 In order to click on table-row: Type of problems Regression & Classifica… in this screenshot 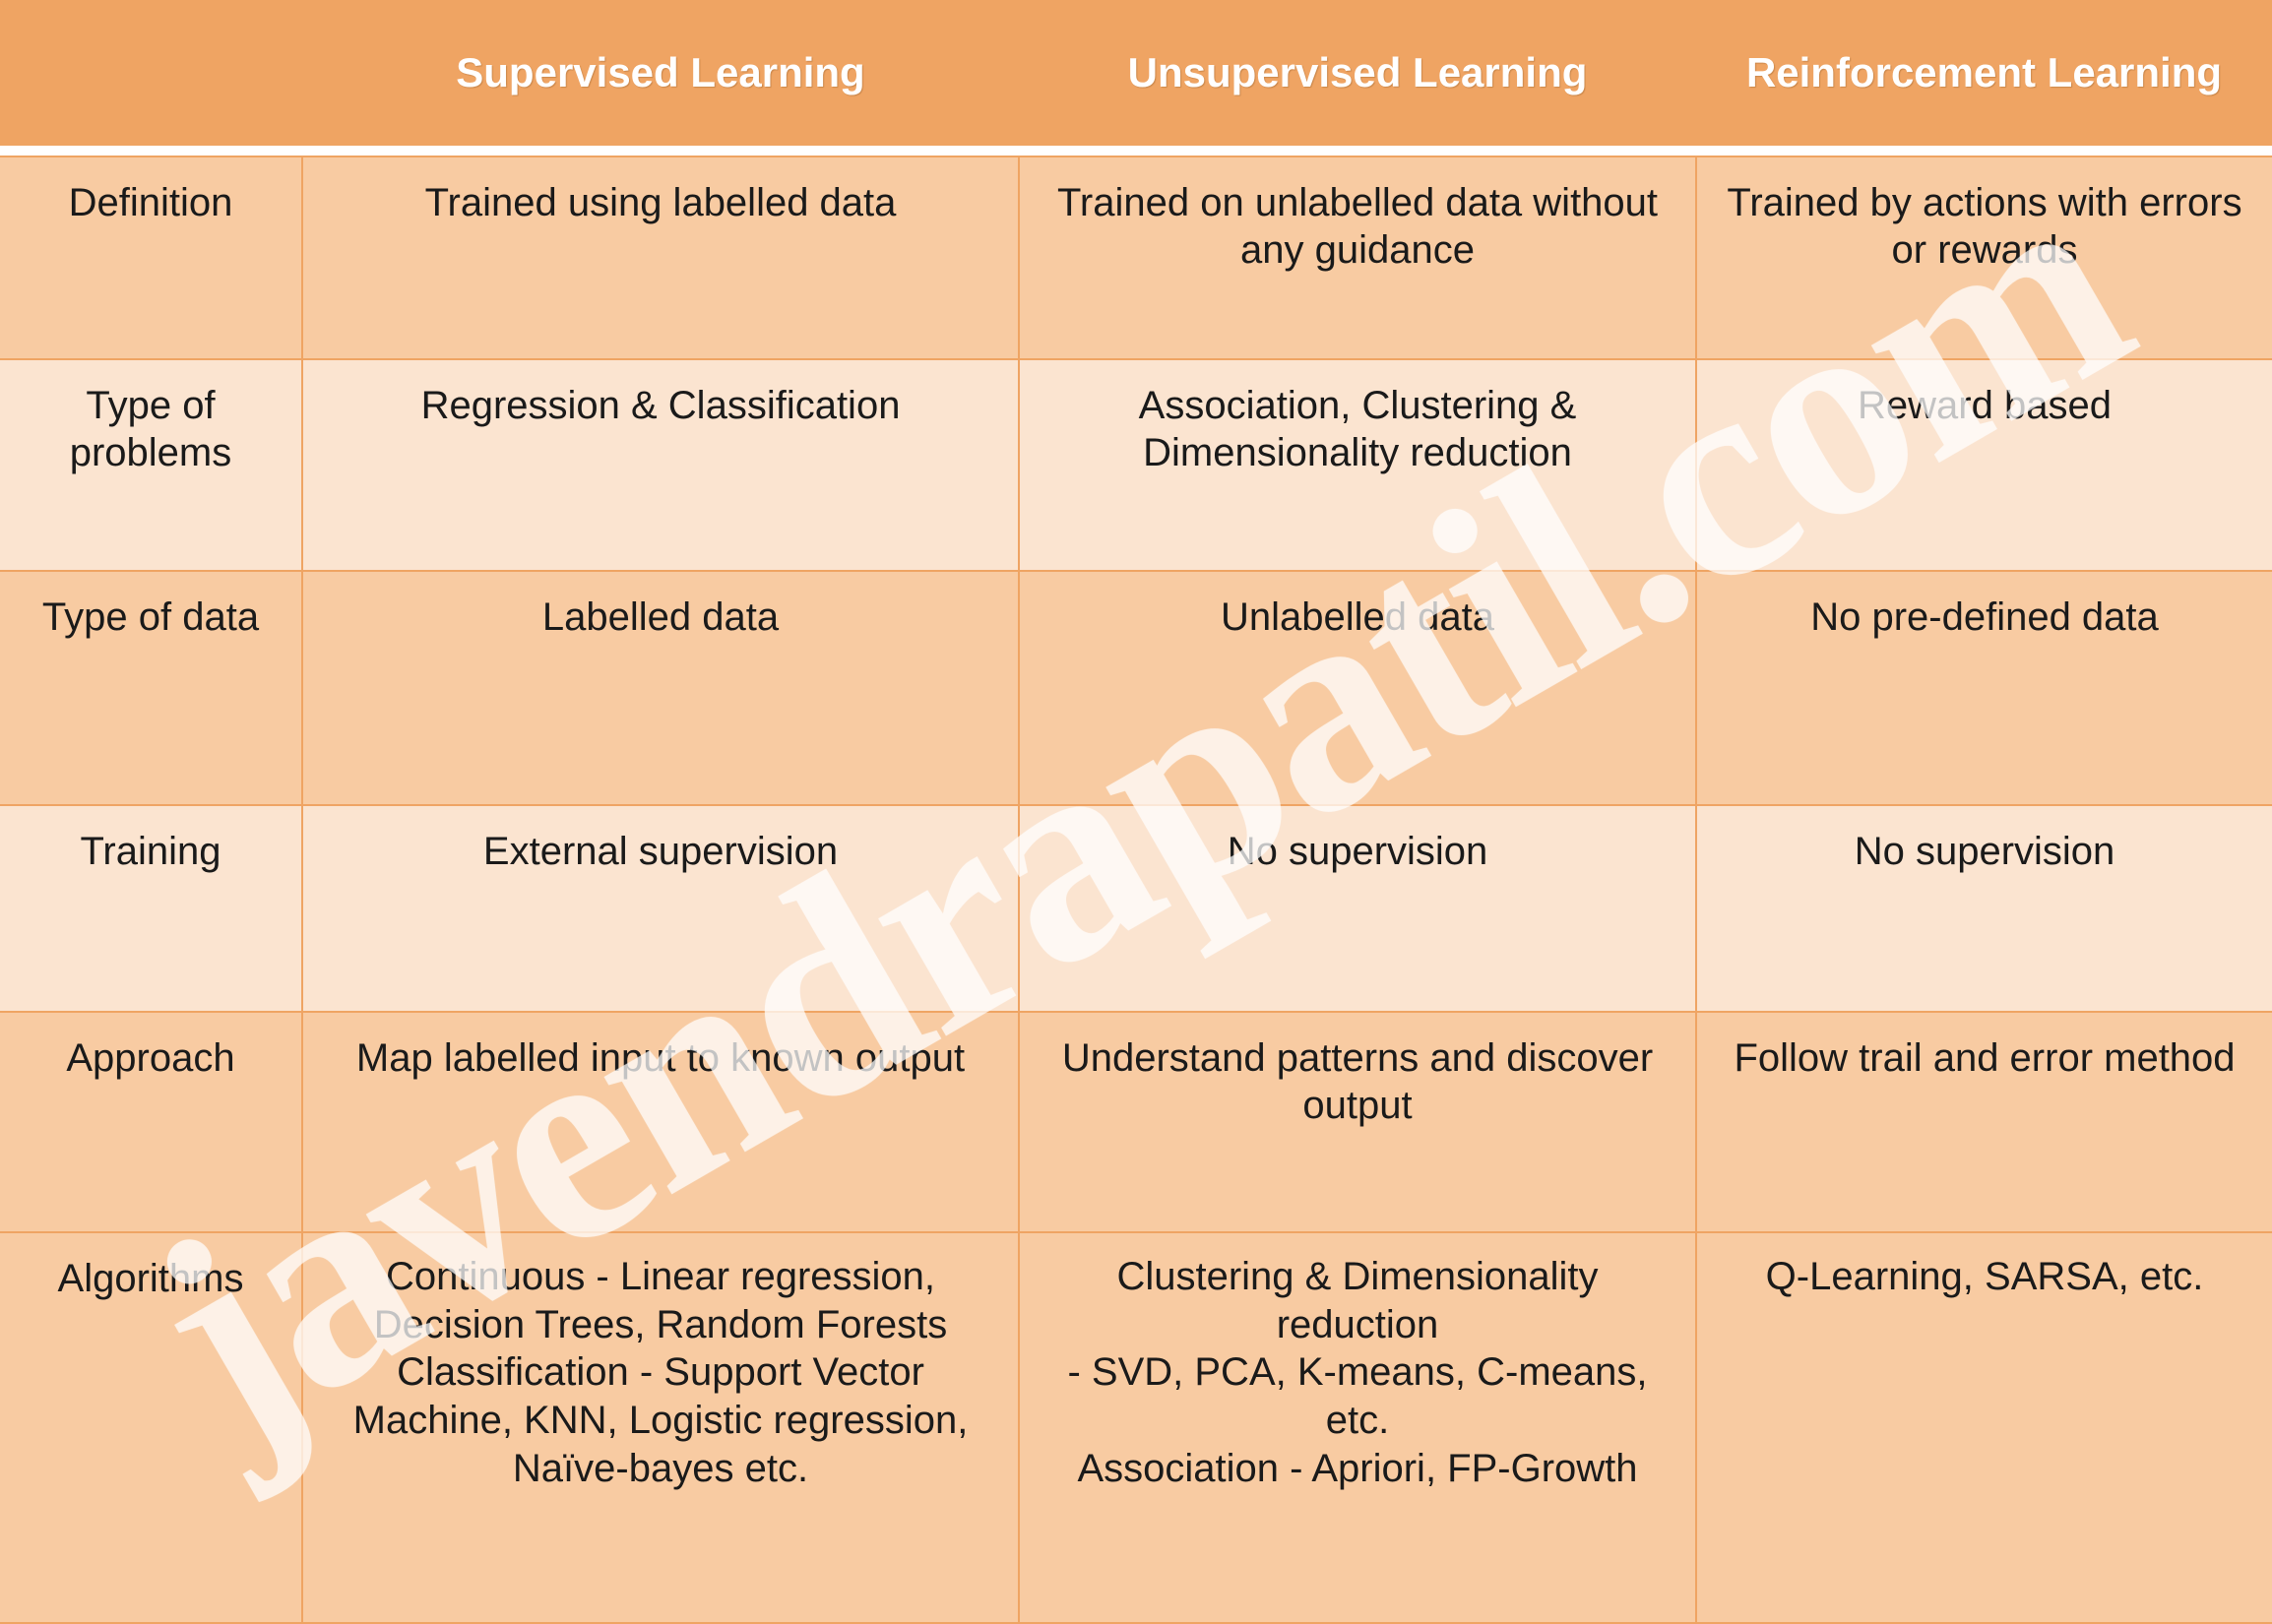, I will do `click(1136, 464)`.